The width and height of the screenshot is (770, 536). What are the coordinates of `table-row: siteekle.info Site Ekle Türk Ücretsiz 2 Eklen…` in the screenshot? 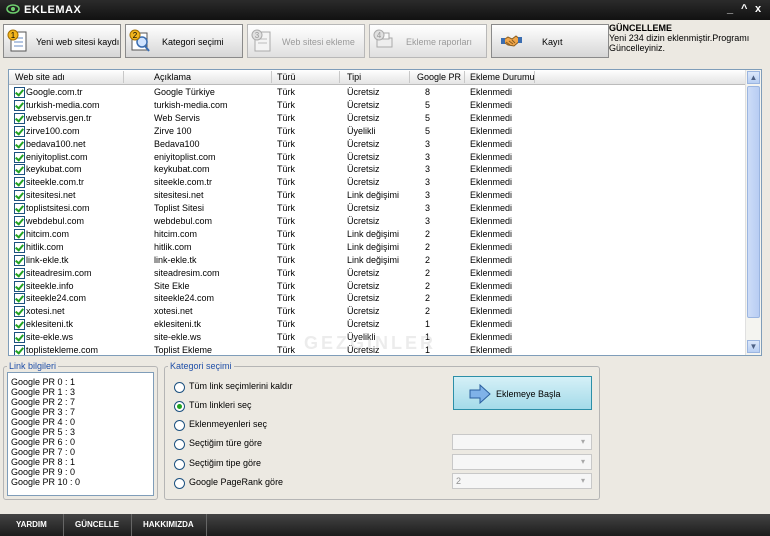 It's located at (377, 286).